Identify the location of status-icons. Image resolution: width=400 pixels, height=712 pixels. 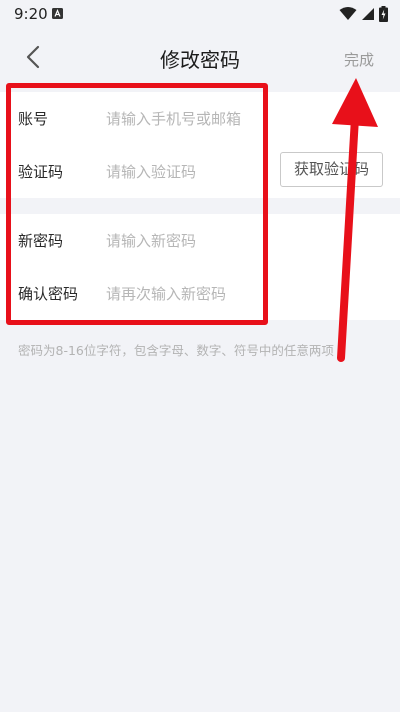
(363, 14).